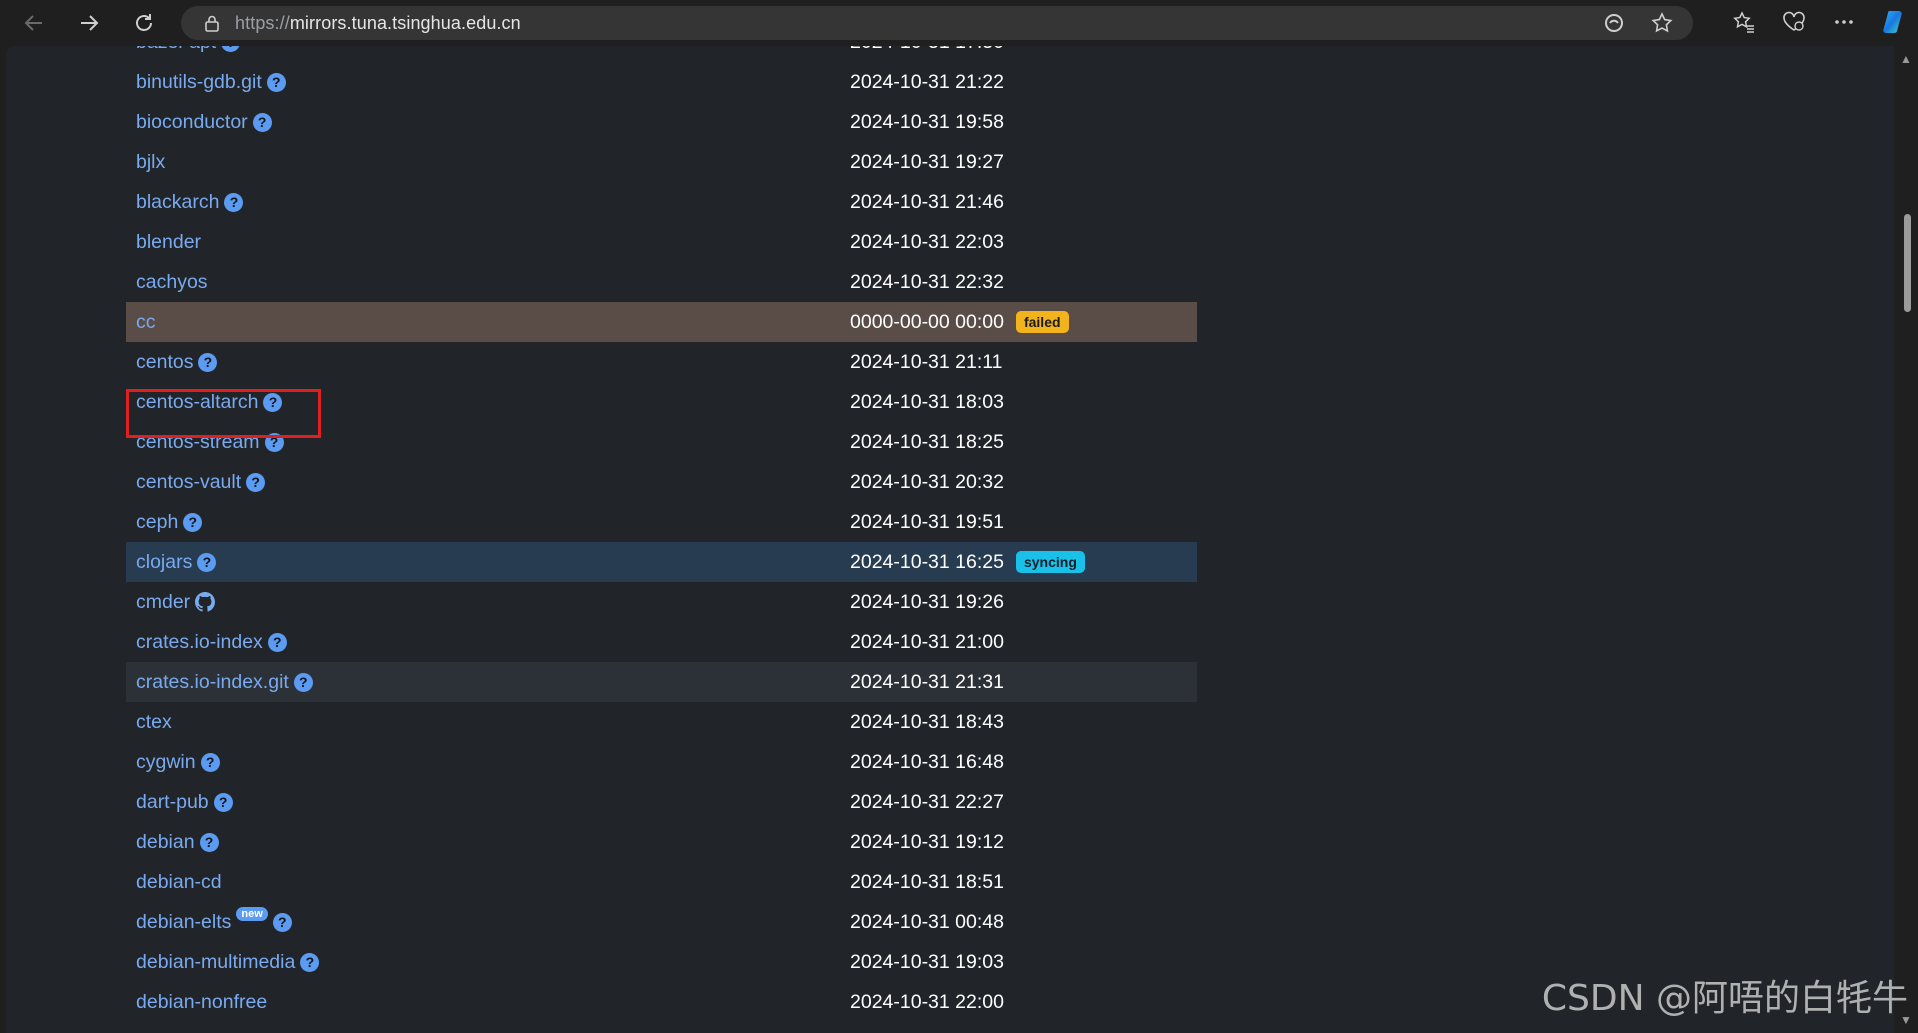 This screenshot has height=1033, width=1918. I want to click on last-update-time: 2024-10-31 00:48, so click(927, 921).